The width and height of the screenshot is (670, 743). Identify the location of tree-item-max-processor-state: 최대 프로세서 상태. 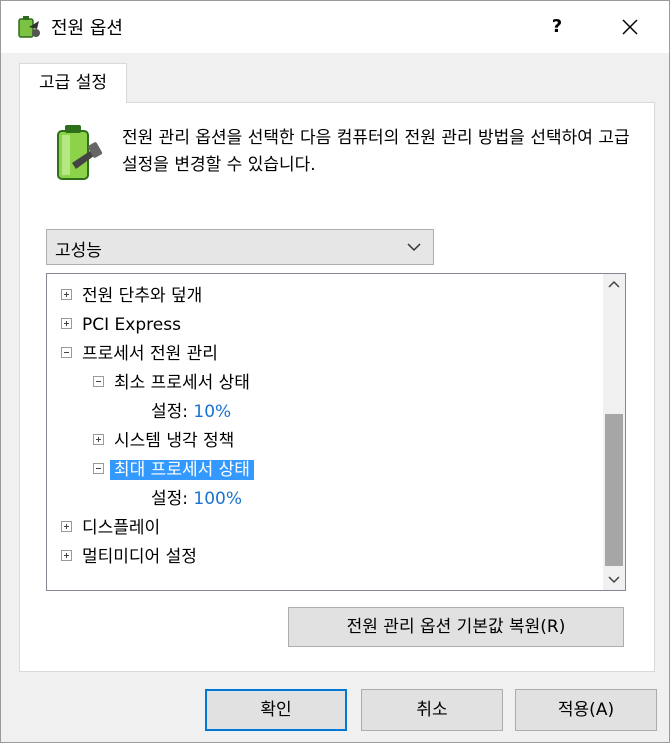
(173, 470).